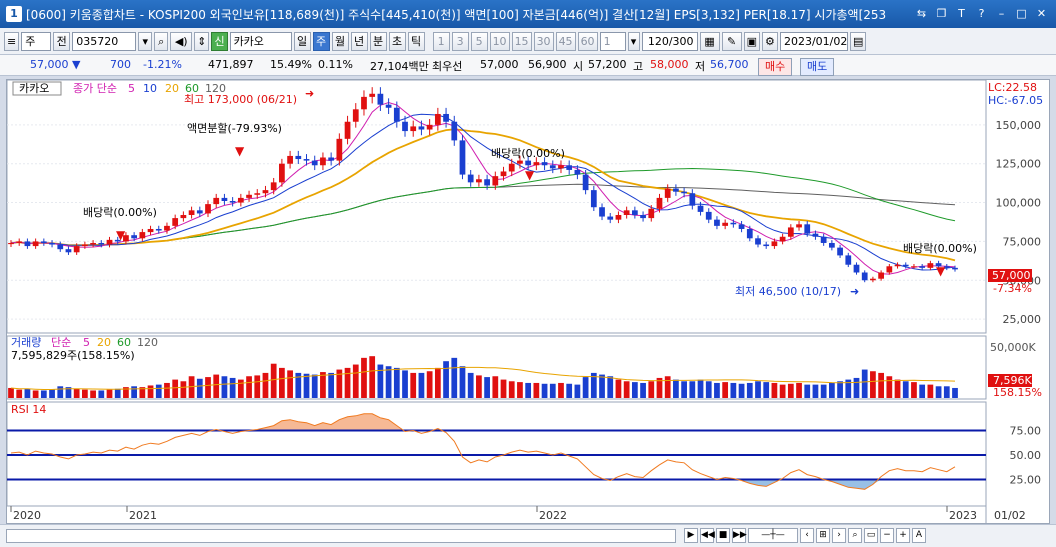  Describe the element at coordinates (181, 41) in the screenshot. I see `sound-icon: ◀)` at that location.